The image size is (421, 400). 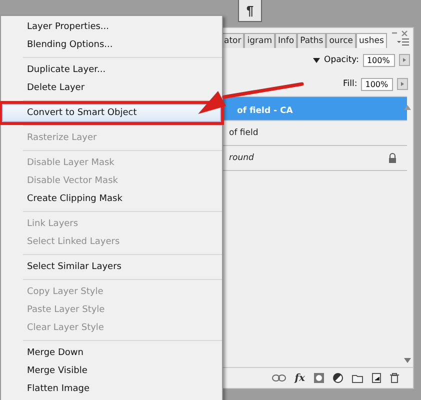 I want to click on menu-item: Merge Down, so click(x=111, y=353).